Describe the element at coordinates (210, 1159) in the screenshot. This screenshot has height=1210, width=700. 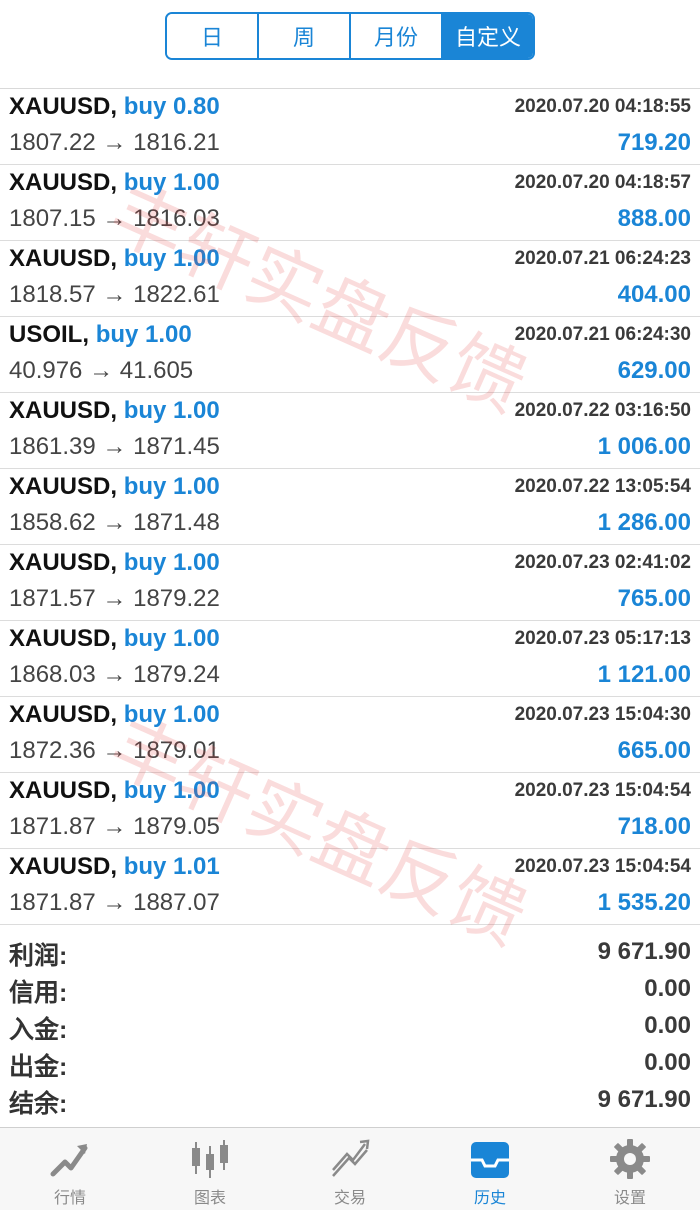
I see `chart-icon` at that location.